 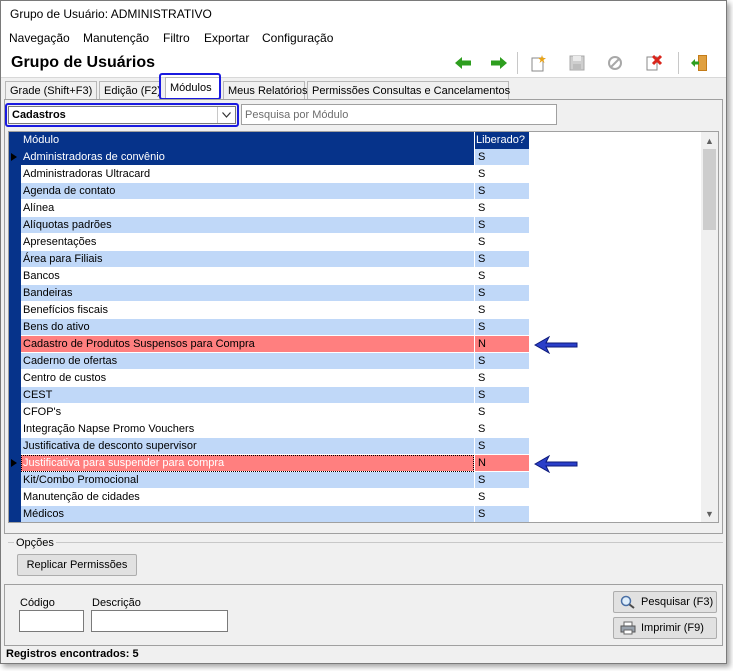 I want to click on column-header-modulo: Módulo, so click(x=41, y=140).